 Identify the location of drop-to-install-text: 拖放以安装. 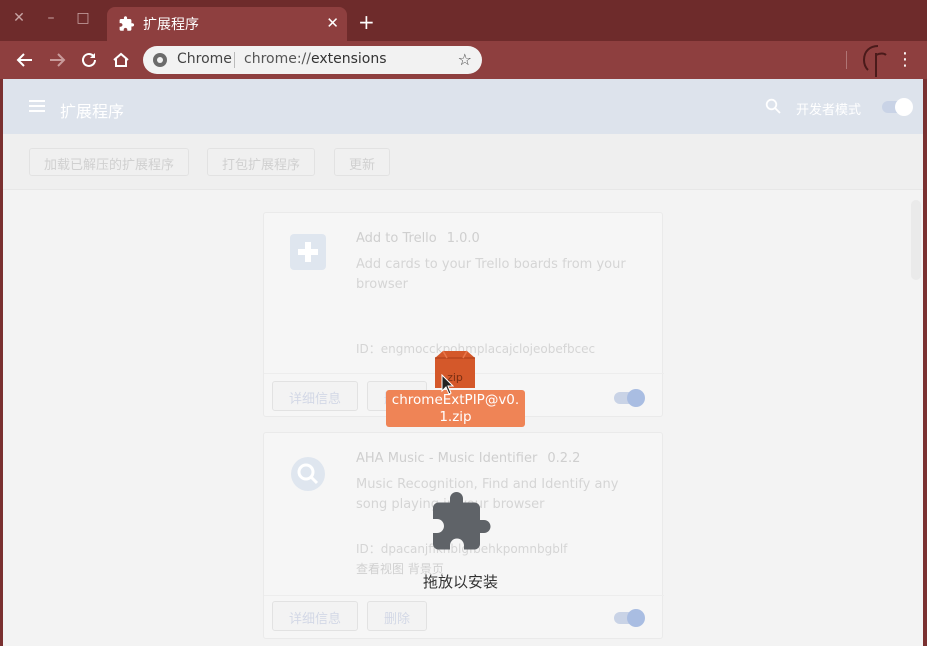
(461, 582).